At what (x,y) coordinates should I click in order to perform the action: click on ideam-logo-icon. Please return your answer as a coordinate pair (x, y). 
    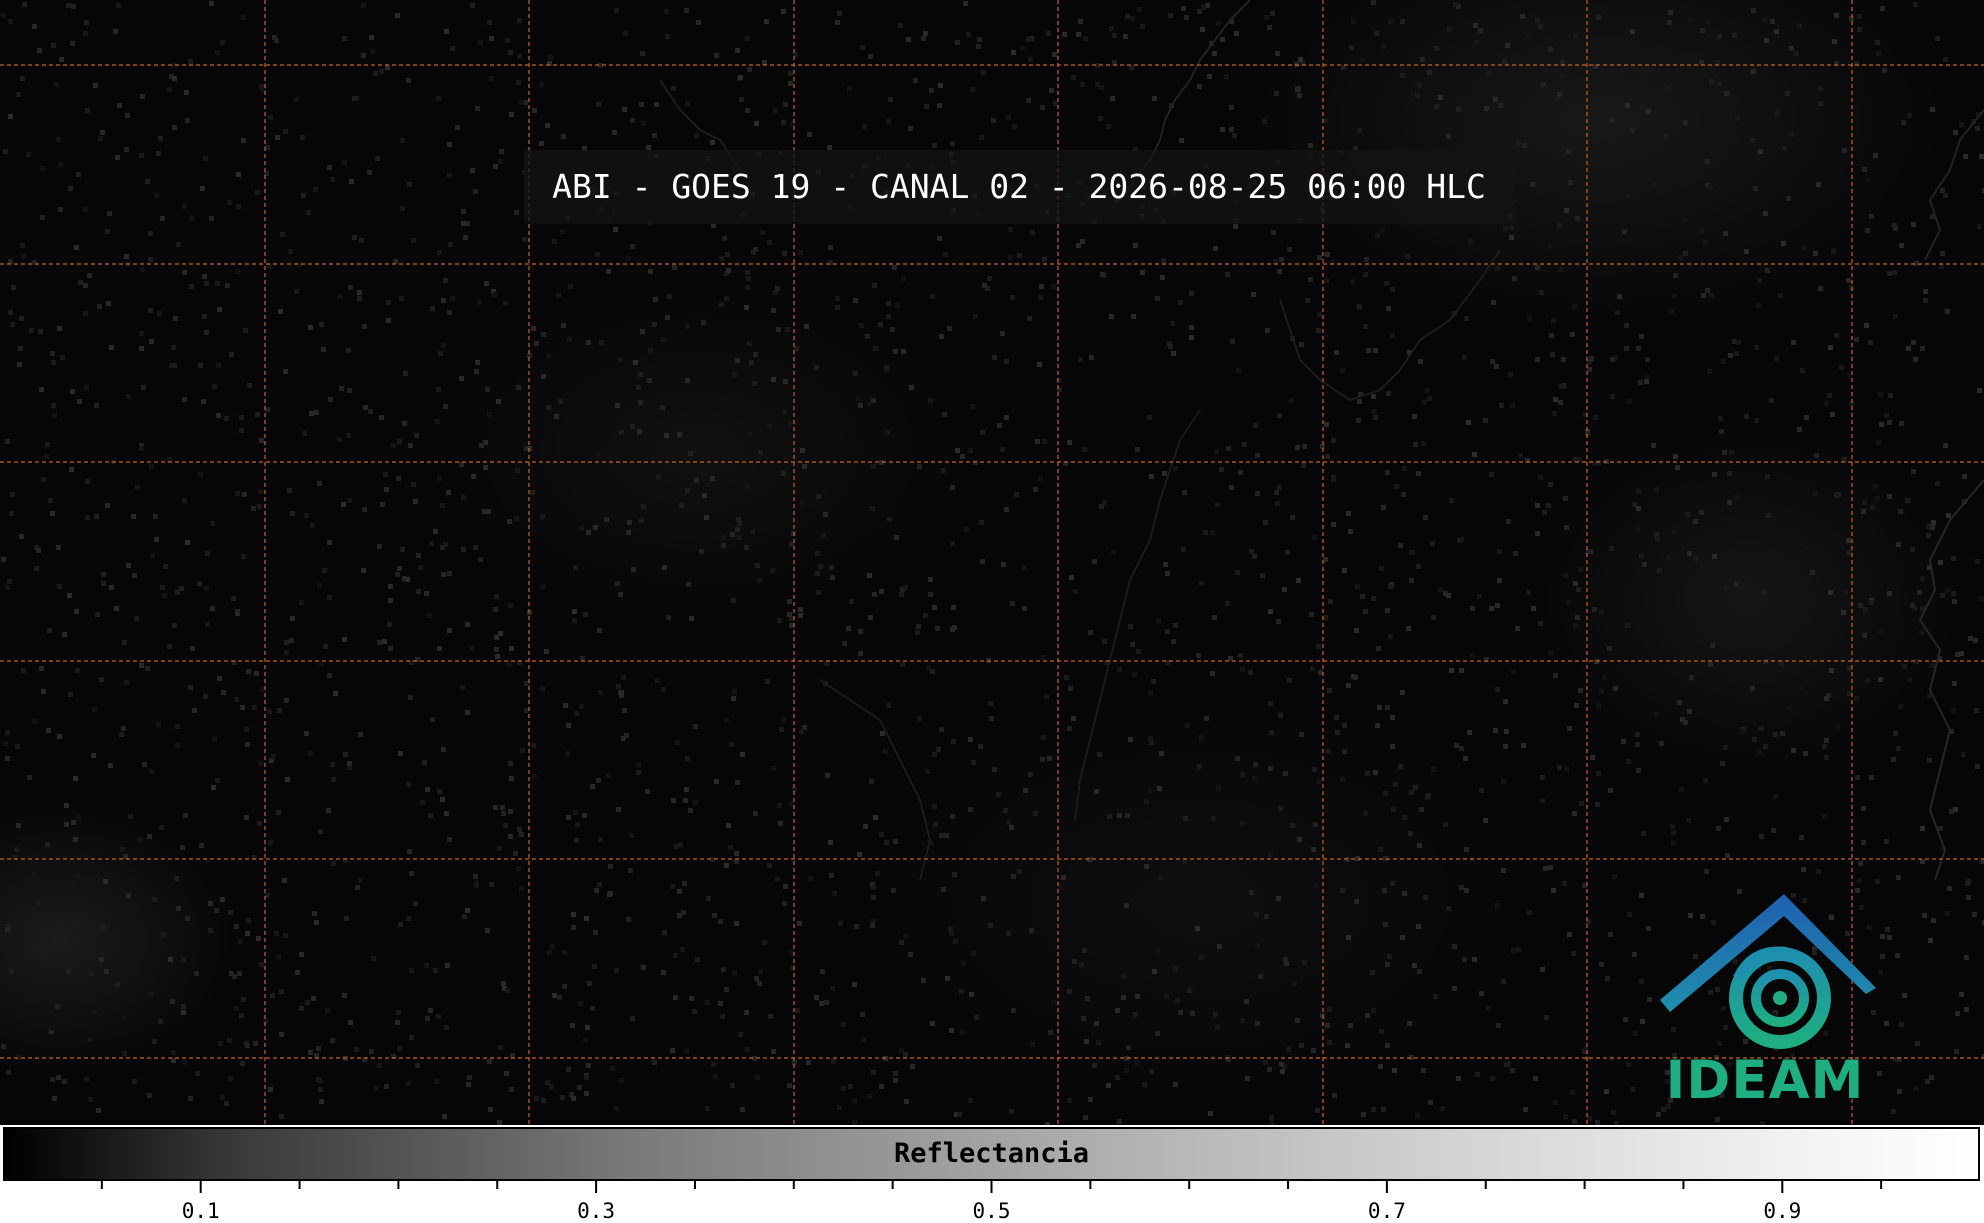
    Looking at the image, I should click on (1768, 971).